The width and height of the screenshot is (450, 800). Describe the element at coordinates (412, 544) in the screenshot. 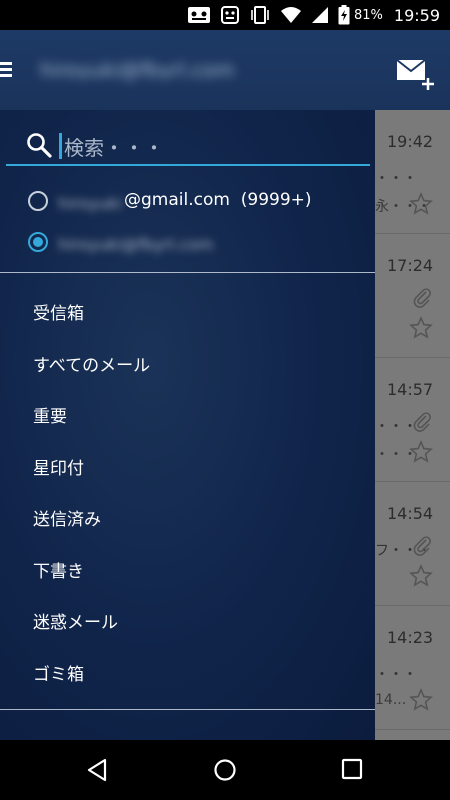

I see `email-row: 14:54 フ・・・` at that location.